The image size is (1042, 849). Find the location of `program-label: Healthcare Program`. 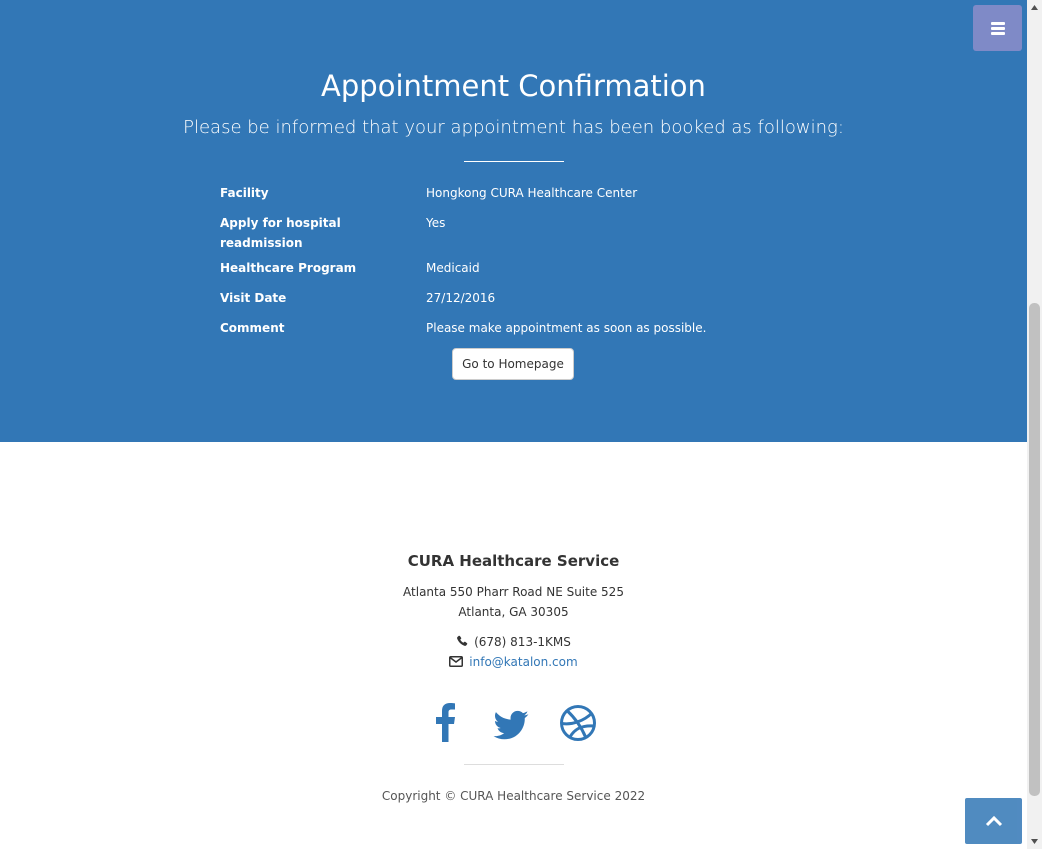

program-label: Healthcare Program is located at coordinates (288, 268).